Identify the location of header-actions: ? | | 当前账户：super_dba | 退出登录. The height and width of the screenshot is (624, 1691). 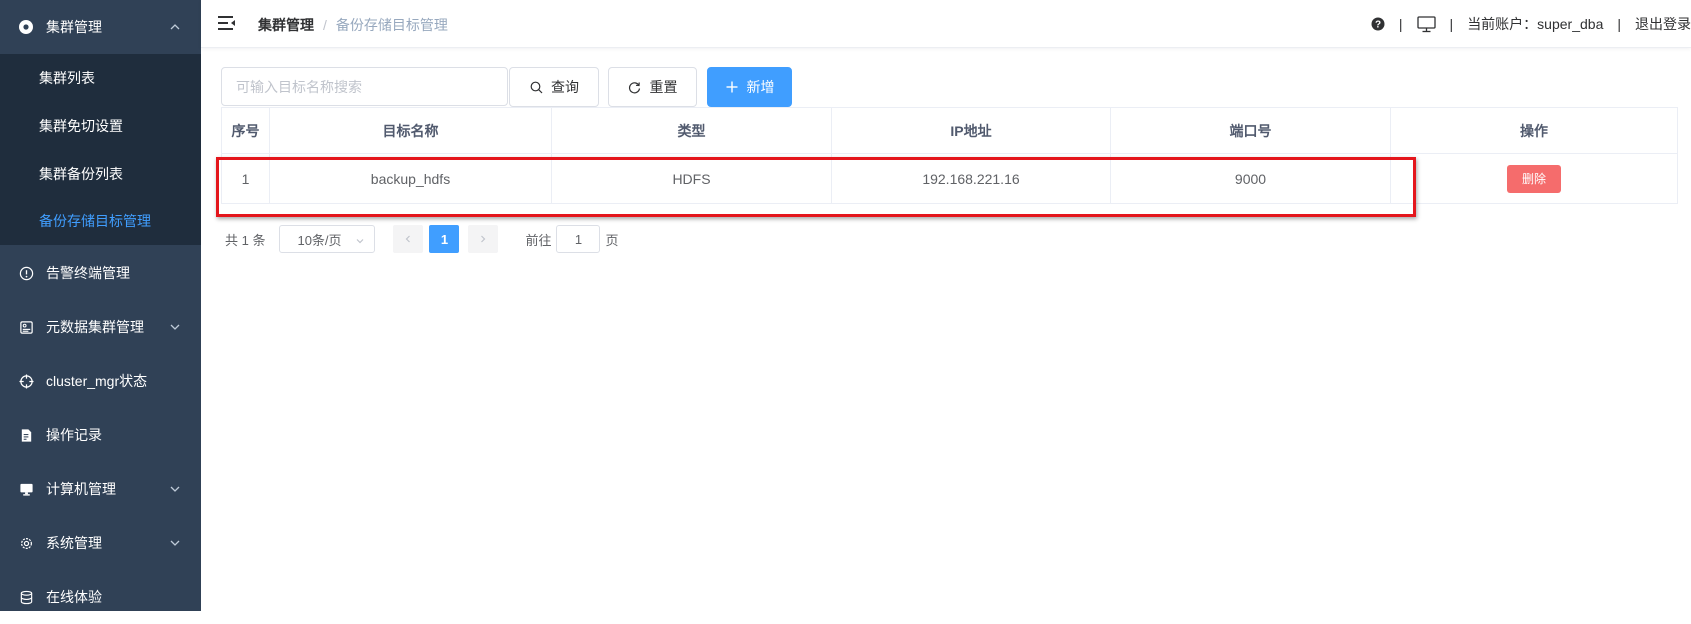
(1531, 24).